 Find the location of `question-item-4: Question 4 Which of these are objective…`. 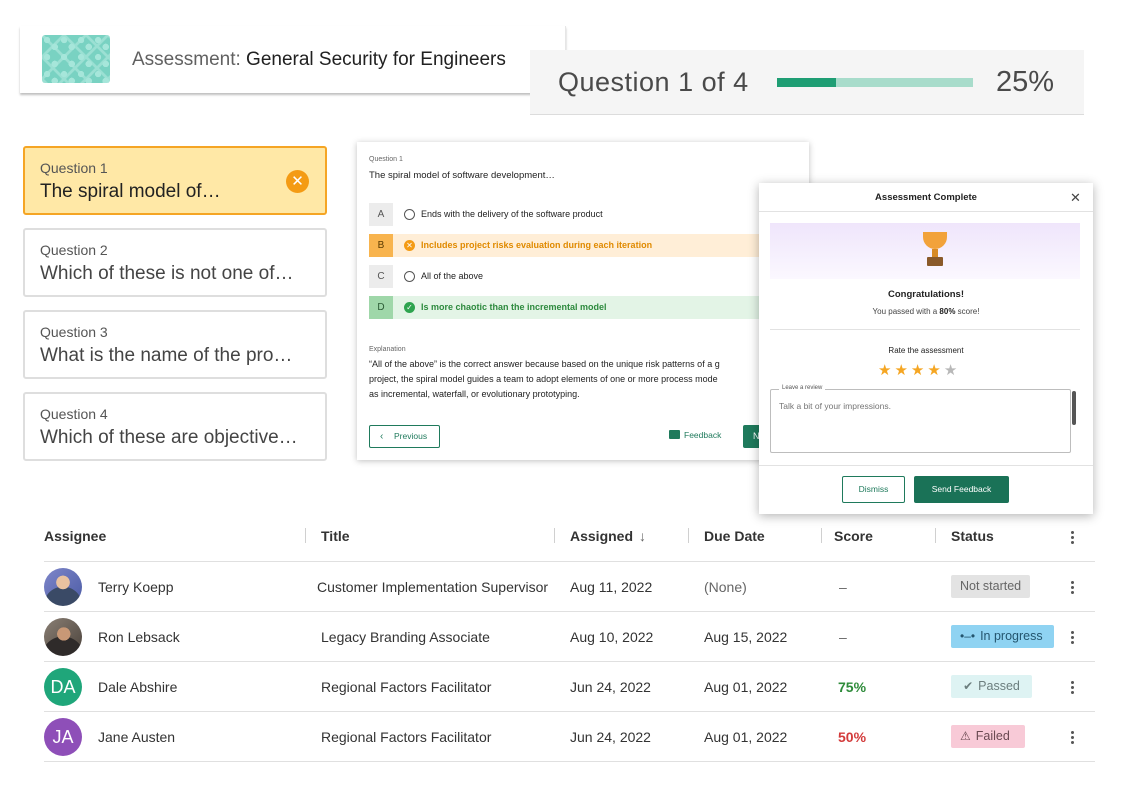

question-item-4: Question 4 Which of these are objective… is located at coordinates (175, 426).